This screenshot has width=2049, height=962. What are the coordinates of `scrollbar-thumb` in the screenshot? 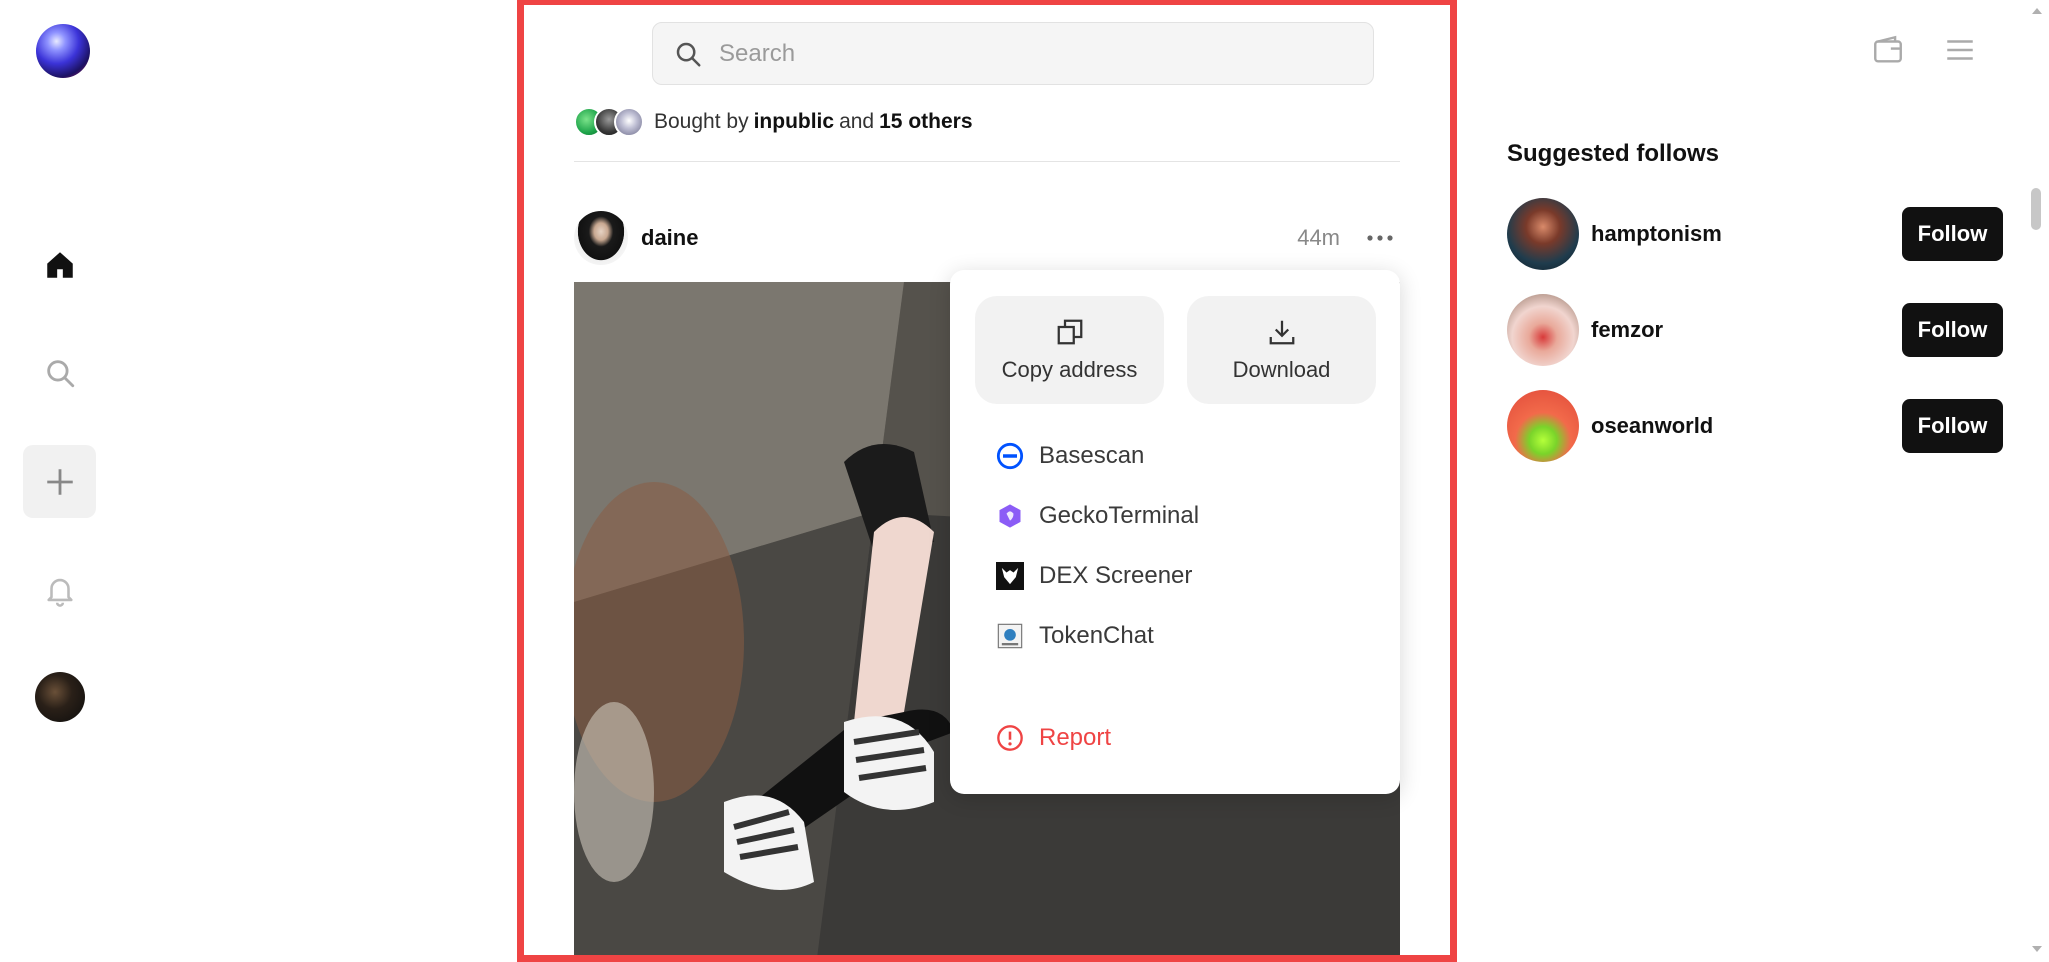 It's located at (2036, 209).